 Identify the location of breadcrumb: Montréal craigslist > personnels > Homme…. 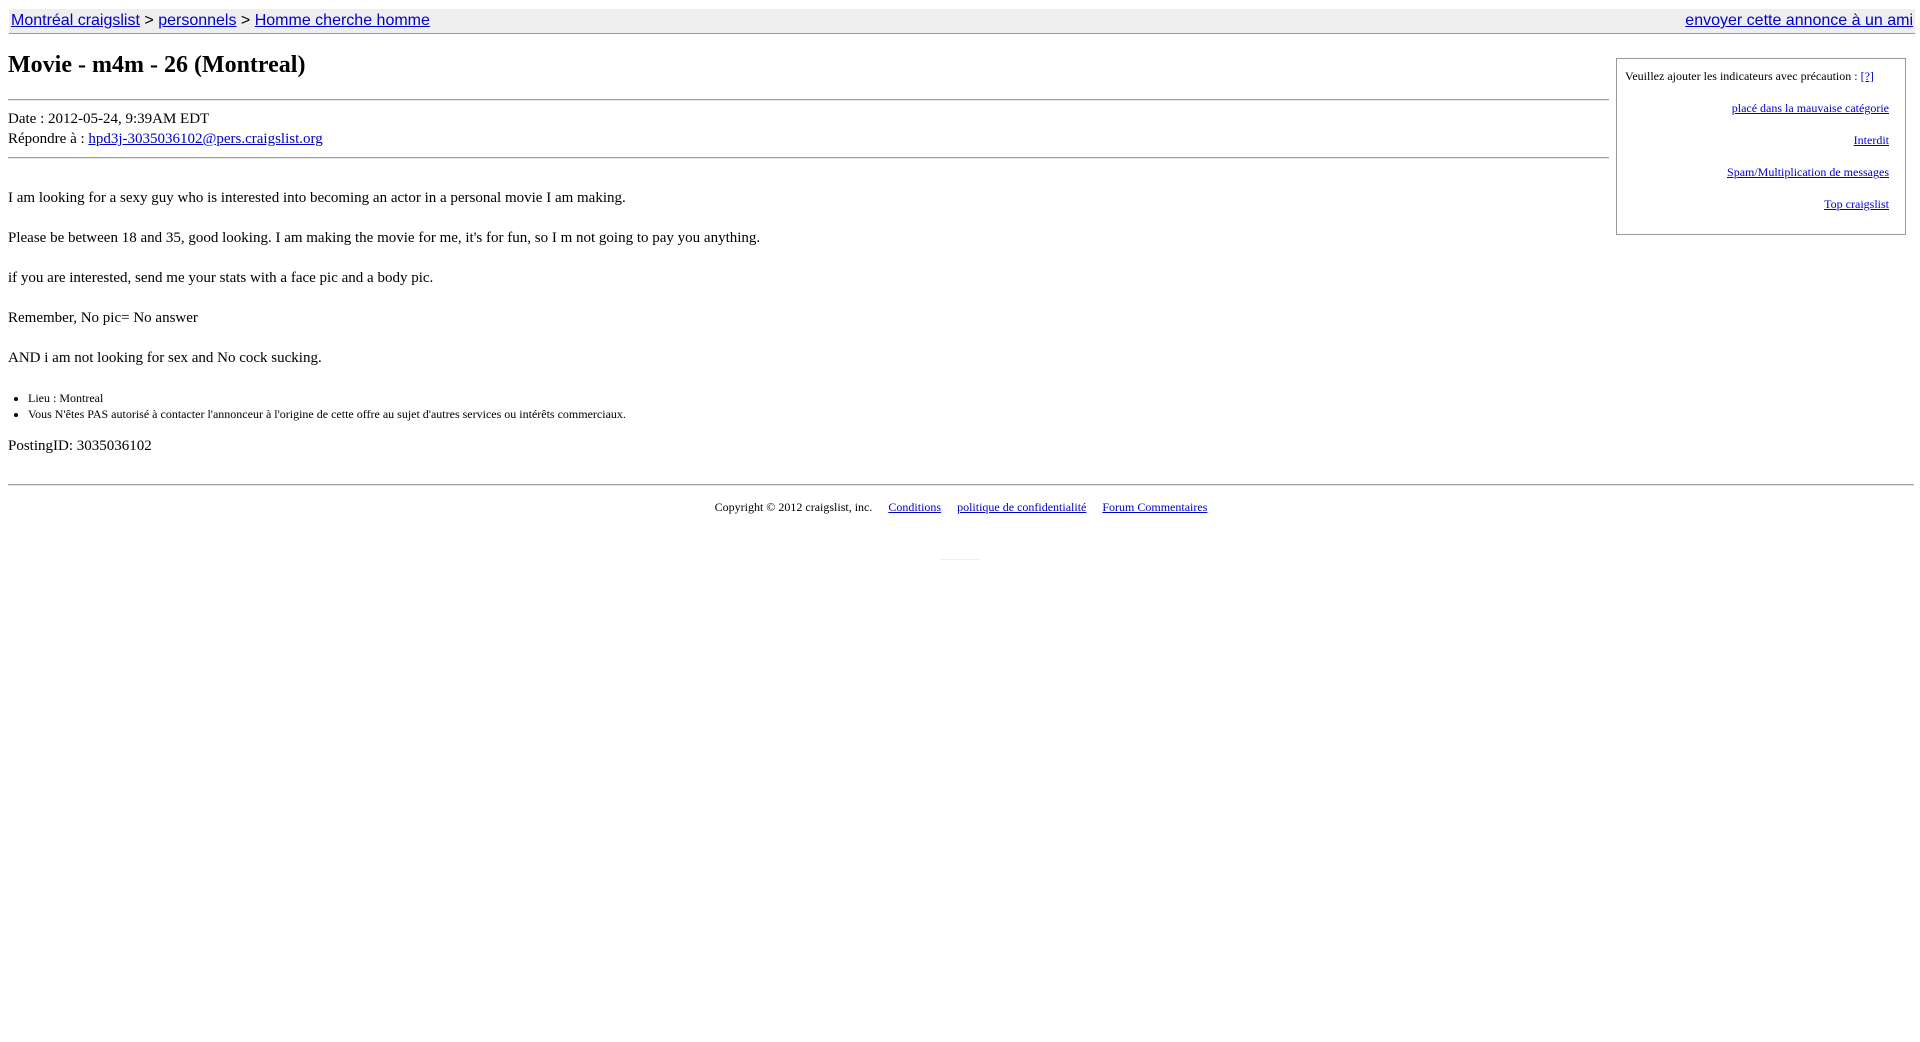
(220, 21).